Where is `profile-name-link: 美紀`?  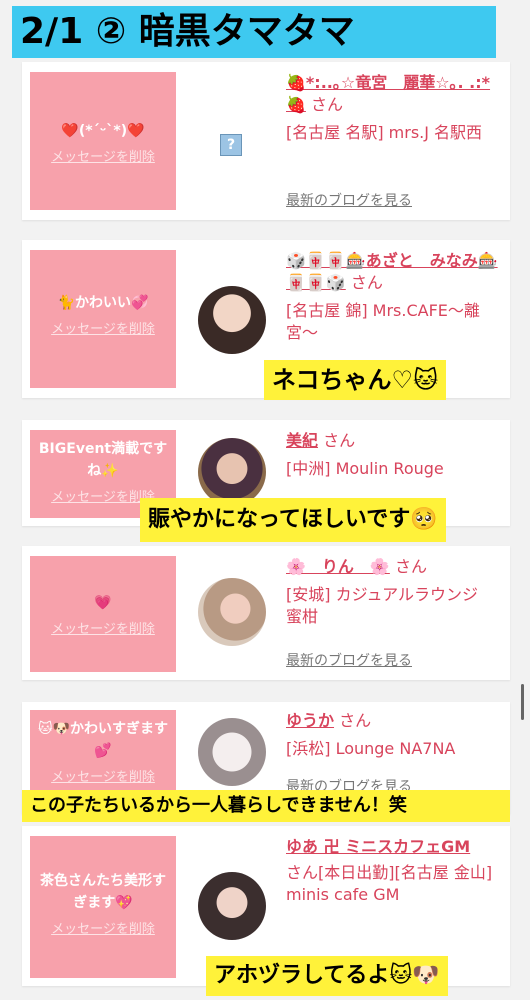
profile-name-link: 美紀 is located at coordinates (302, 440).